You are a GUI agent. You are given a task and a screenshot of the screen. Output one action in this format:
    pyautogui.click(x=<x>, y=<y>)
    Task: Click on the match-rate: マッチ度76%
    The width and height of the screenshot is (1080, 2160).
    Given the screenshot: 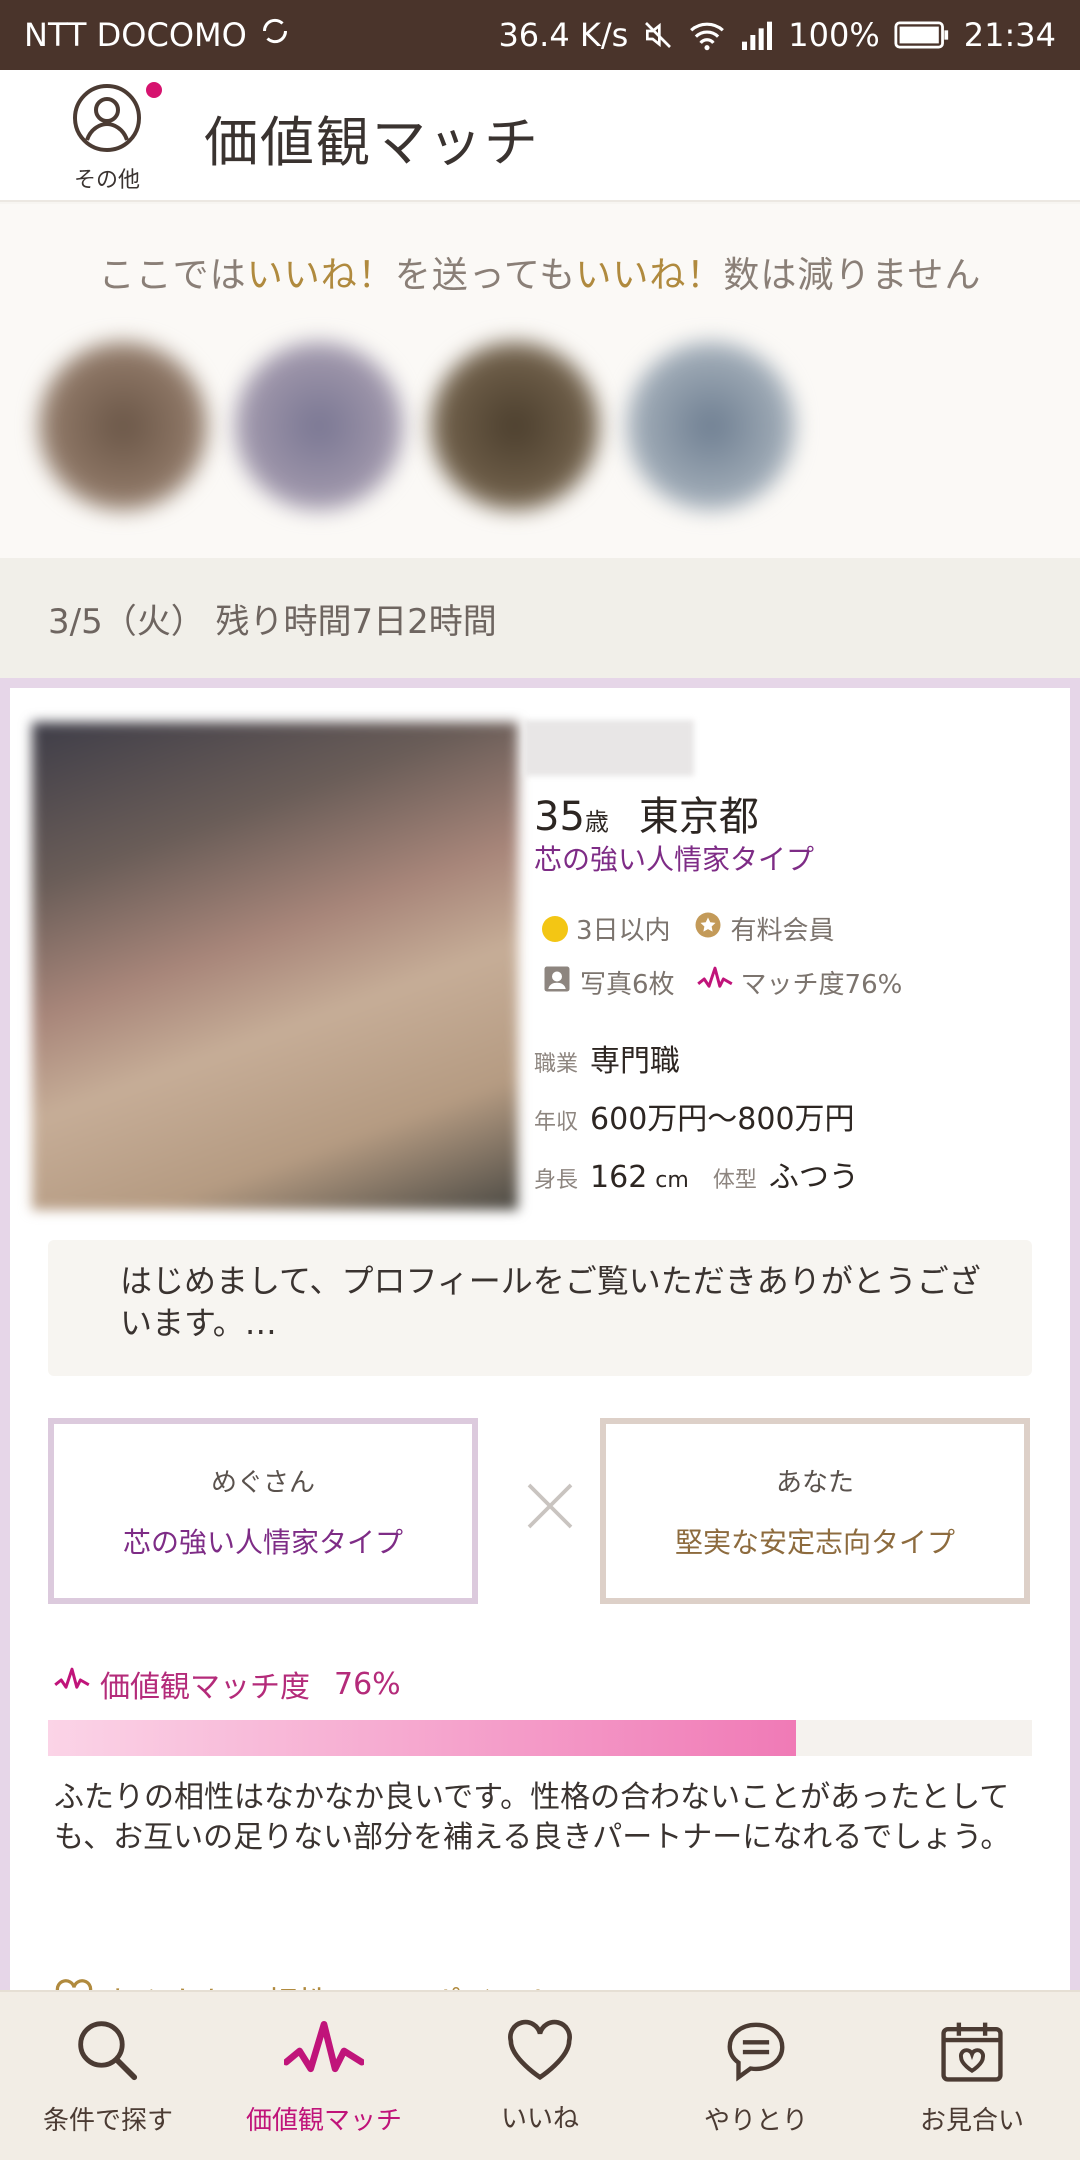 What is the action you would take?
    pyautogui.click(x=799, y=982)
    